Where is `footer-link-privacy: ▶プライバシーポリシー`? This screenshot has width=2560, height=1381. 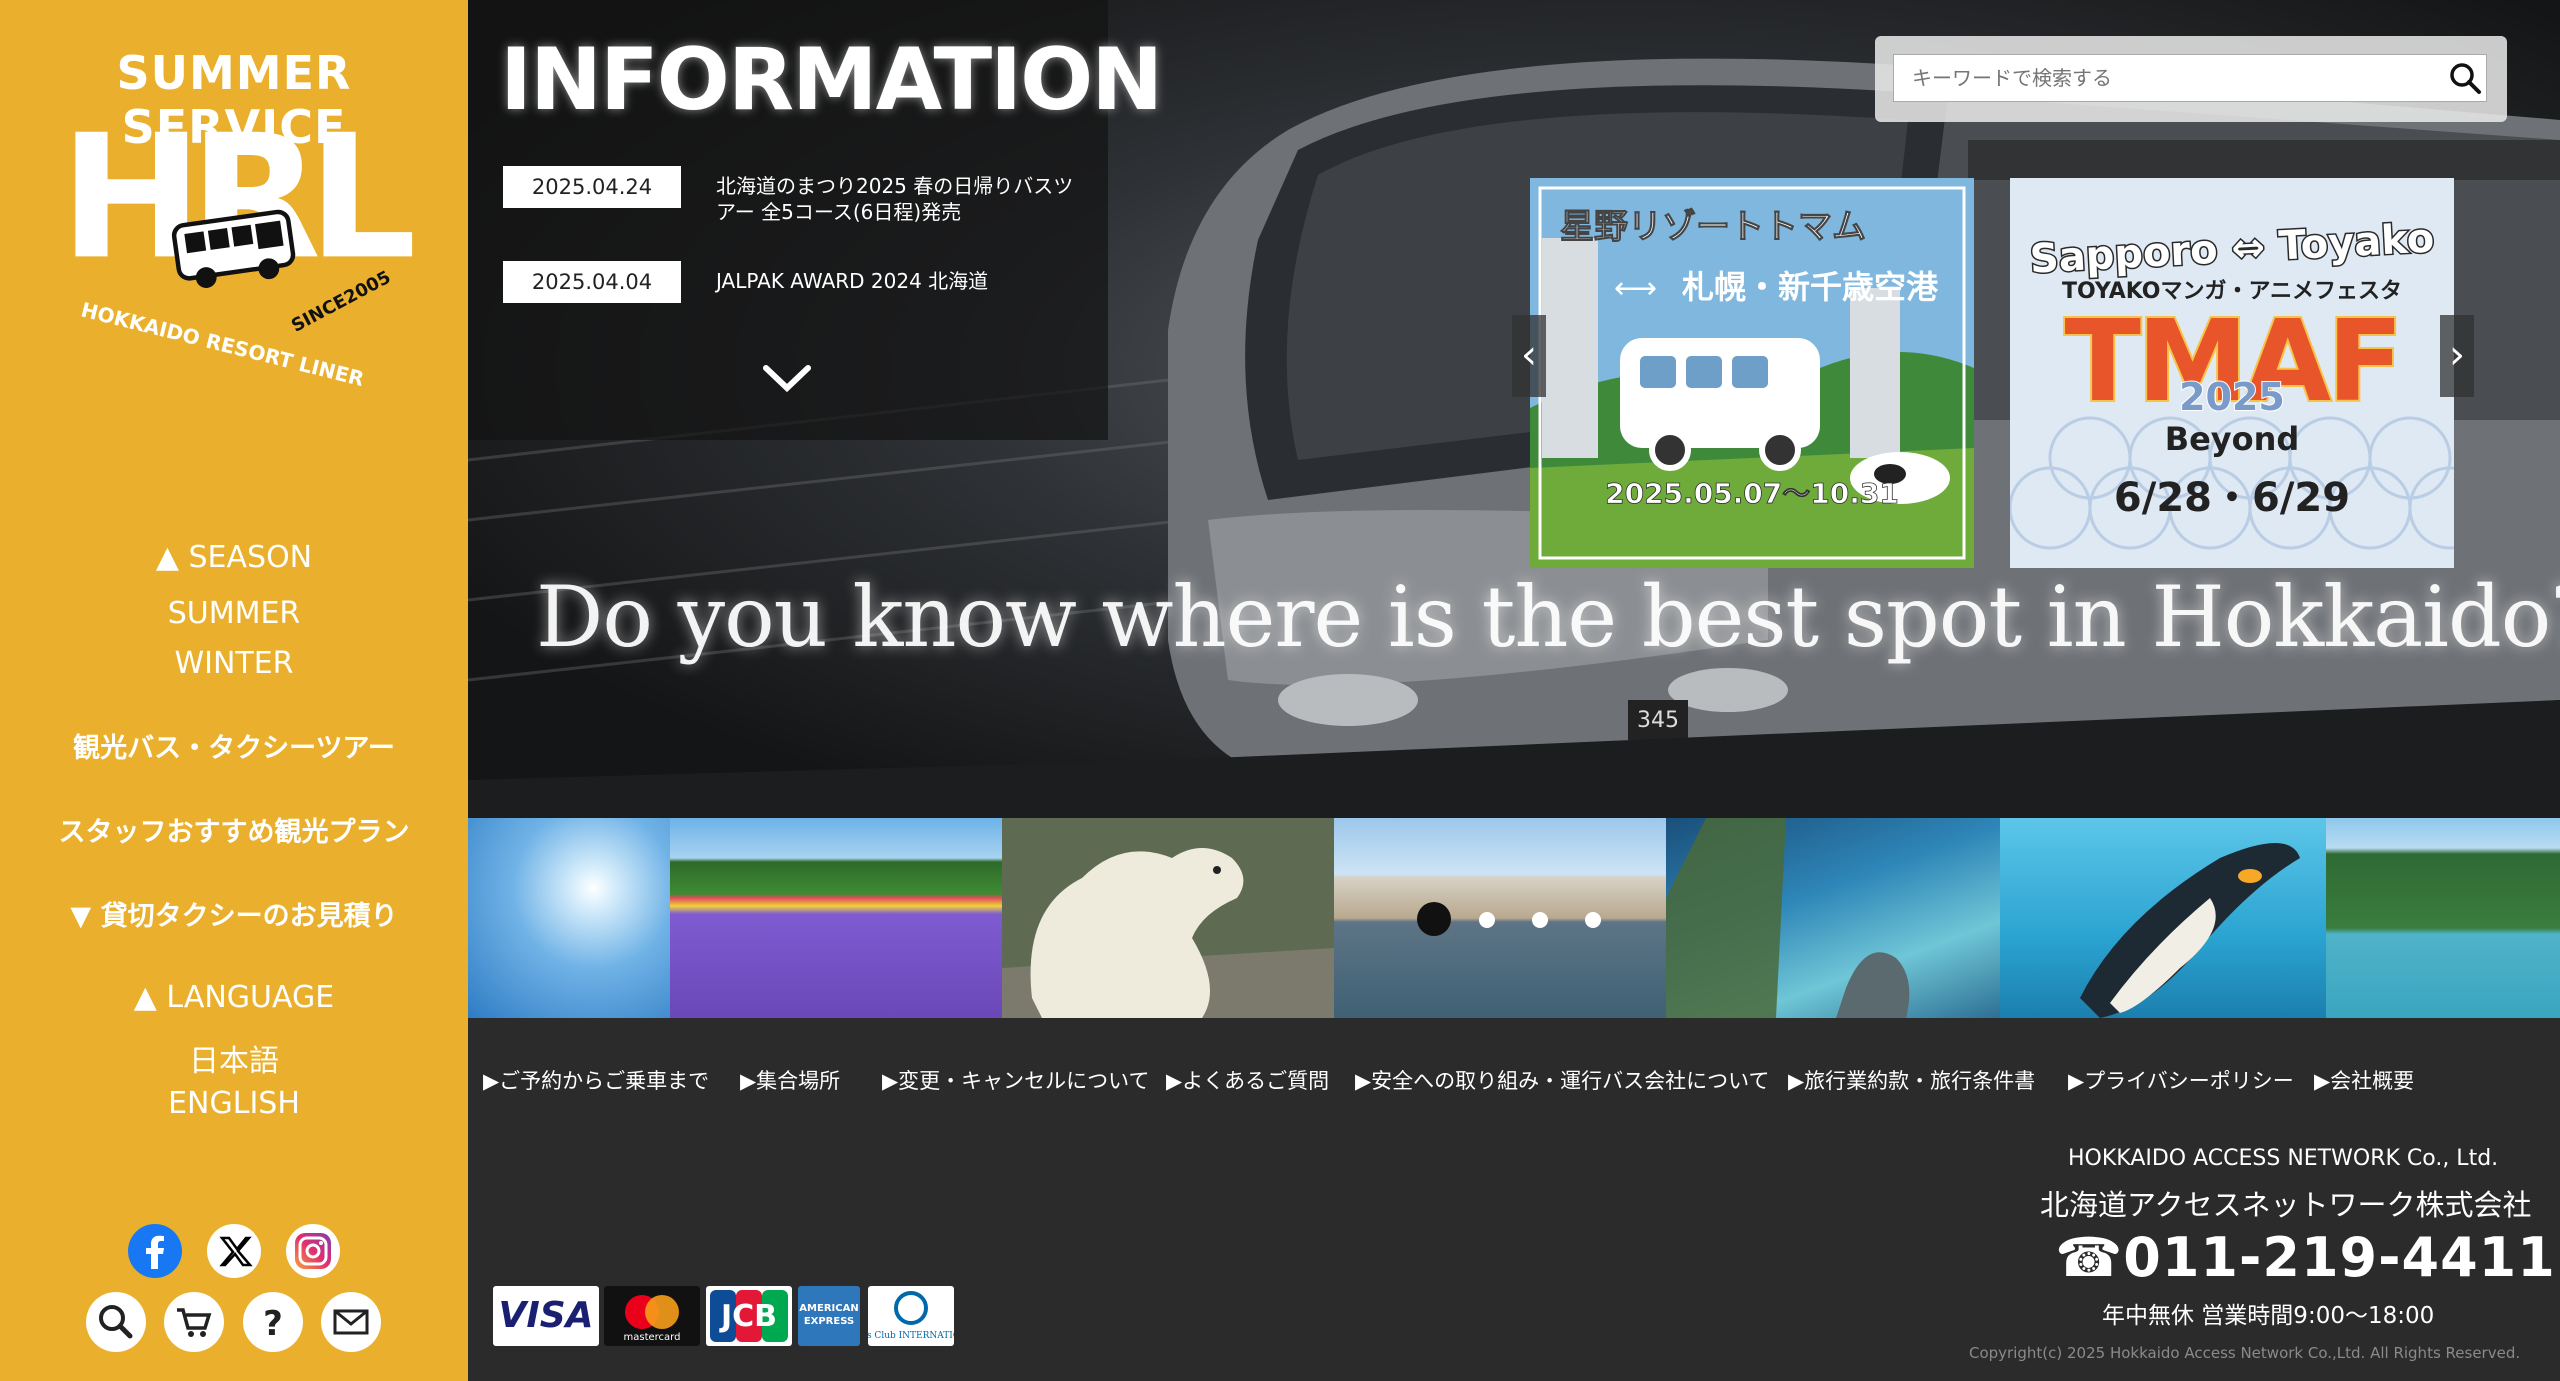
footer-link-privacy: ▶プライバシーポリシー is located at coordinates (2181, 1080).